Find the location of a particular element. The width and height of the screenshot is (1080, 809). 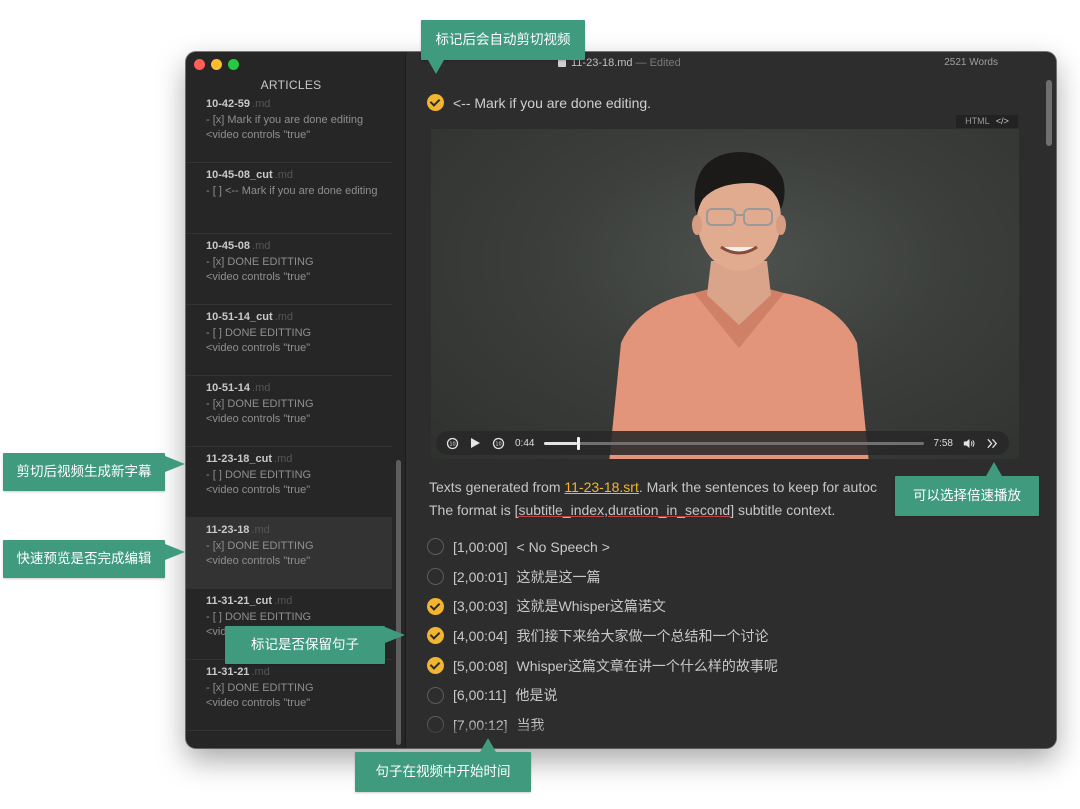

callout-mark-sentence: 标记是否保留句子 is located at coordinates (305, 645).